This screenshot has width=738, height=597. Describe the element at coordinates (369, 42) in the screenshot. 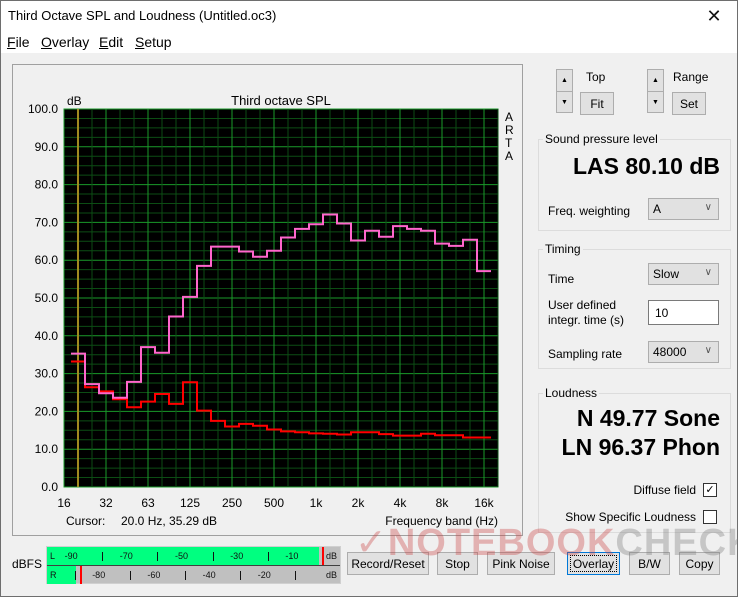

I see `menu-bar: File Overlay Edit Setup` at that location.